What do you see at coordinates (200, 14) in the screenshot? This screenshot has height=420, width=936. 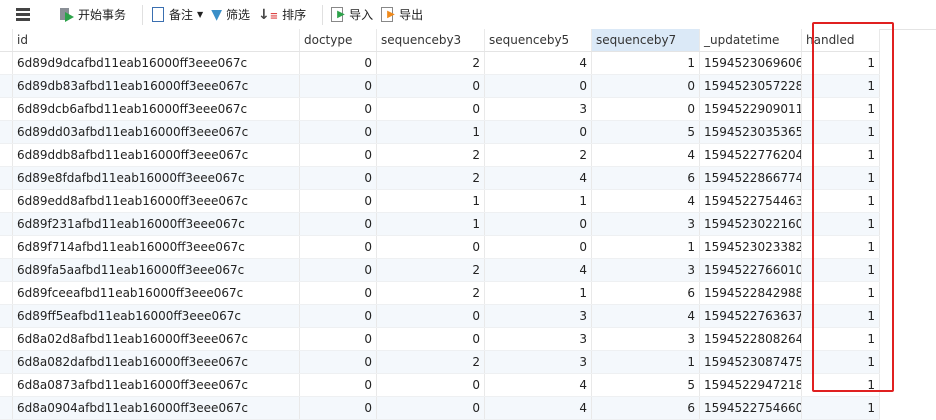 I see `dropdown-icon: ▼` at bounding box center [200, 14].